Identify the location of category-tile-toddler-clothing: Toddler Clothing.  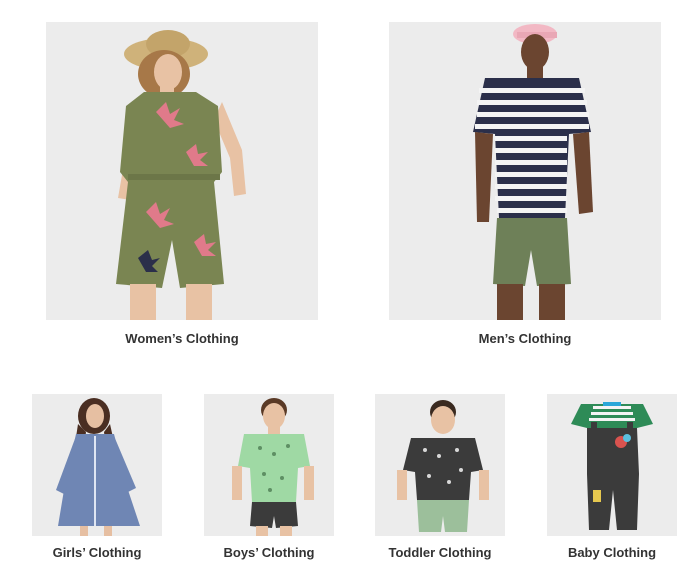
(440, 481).